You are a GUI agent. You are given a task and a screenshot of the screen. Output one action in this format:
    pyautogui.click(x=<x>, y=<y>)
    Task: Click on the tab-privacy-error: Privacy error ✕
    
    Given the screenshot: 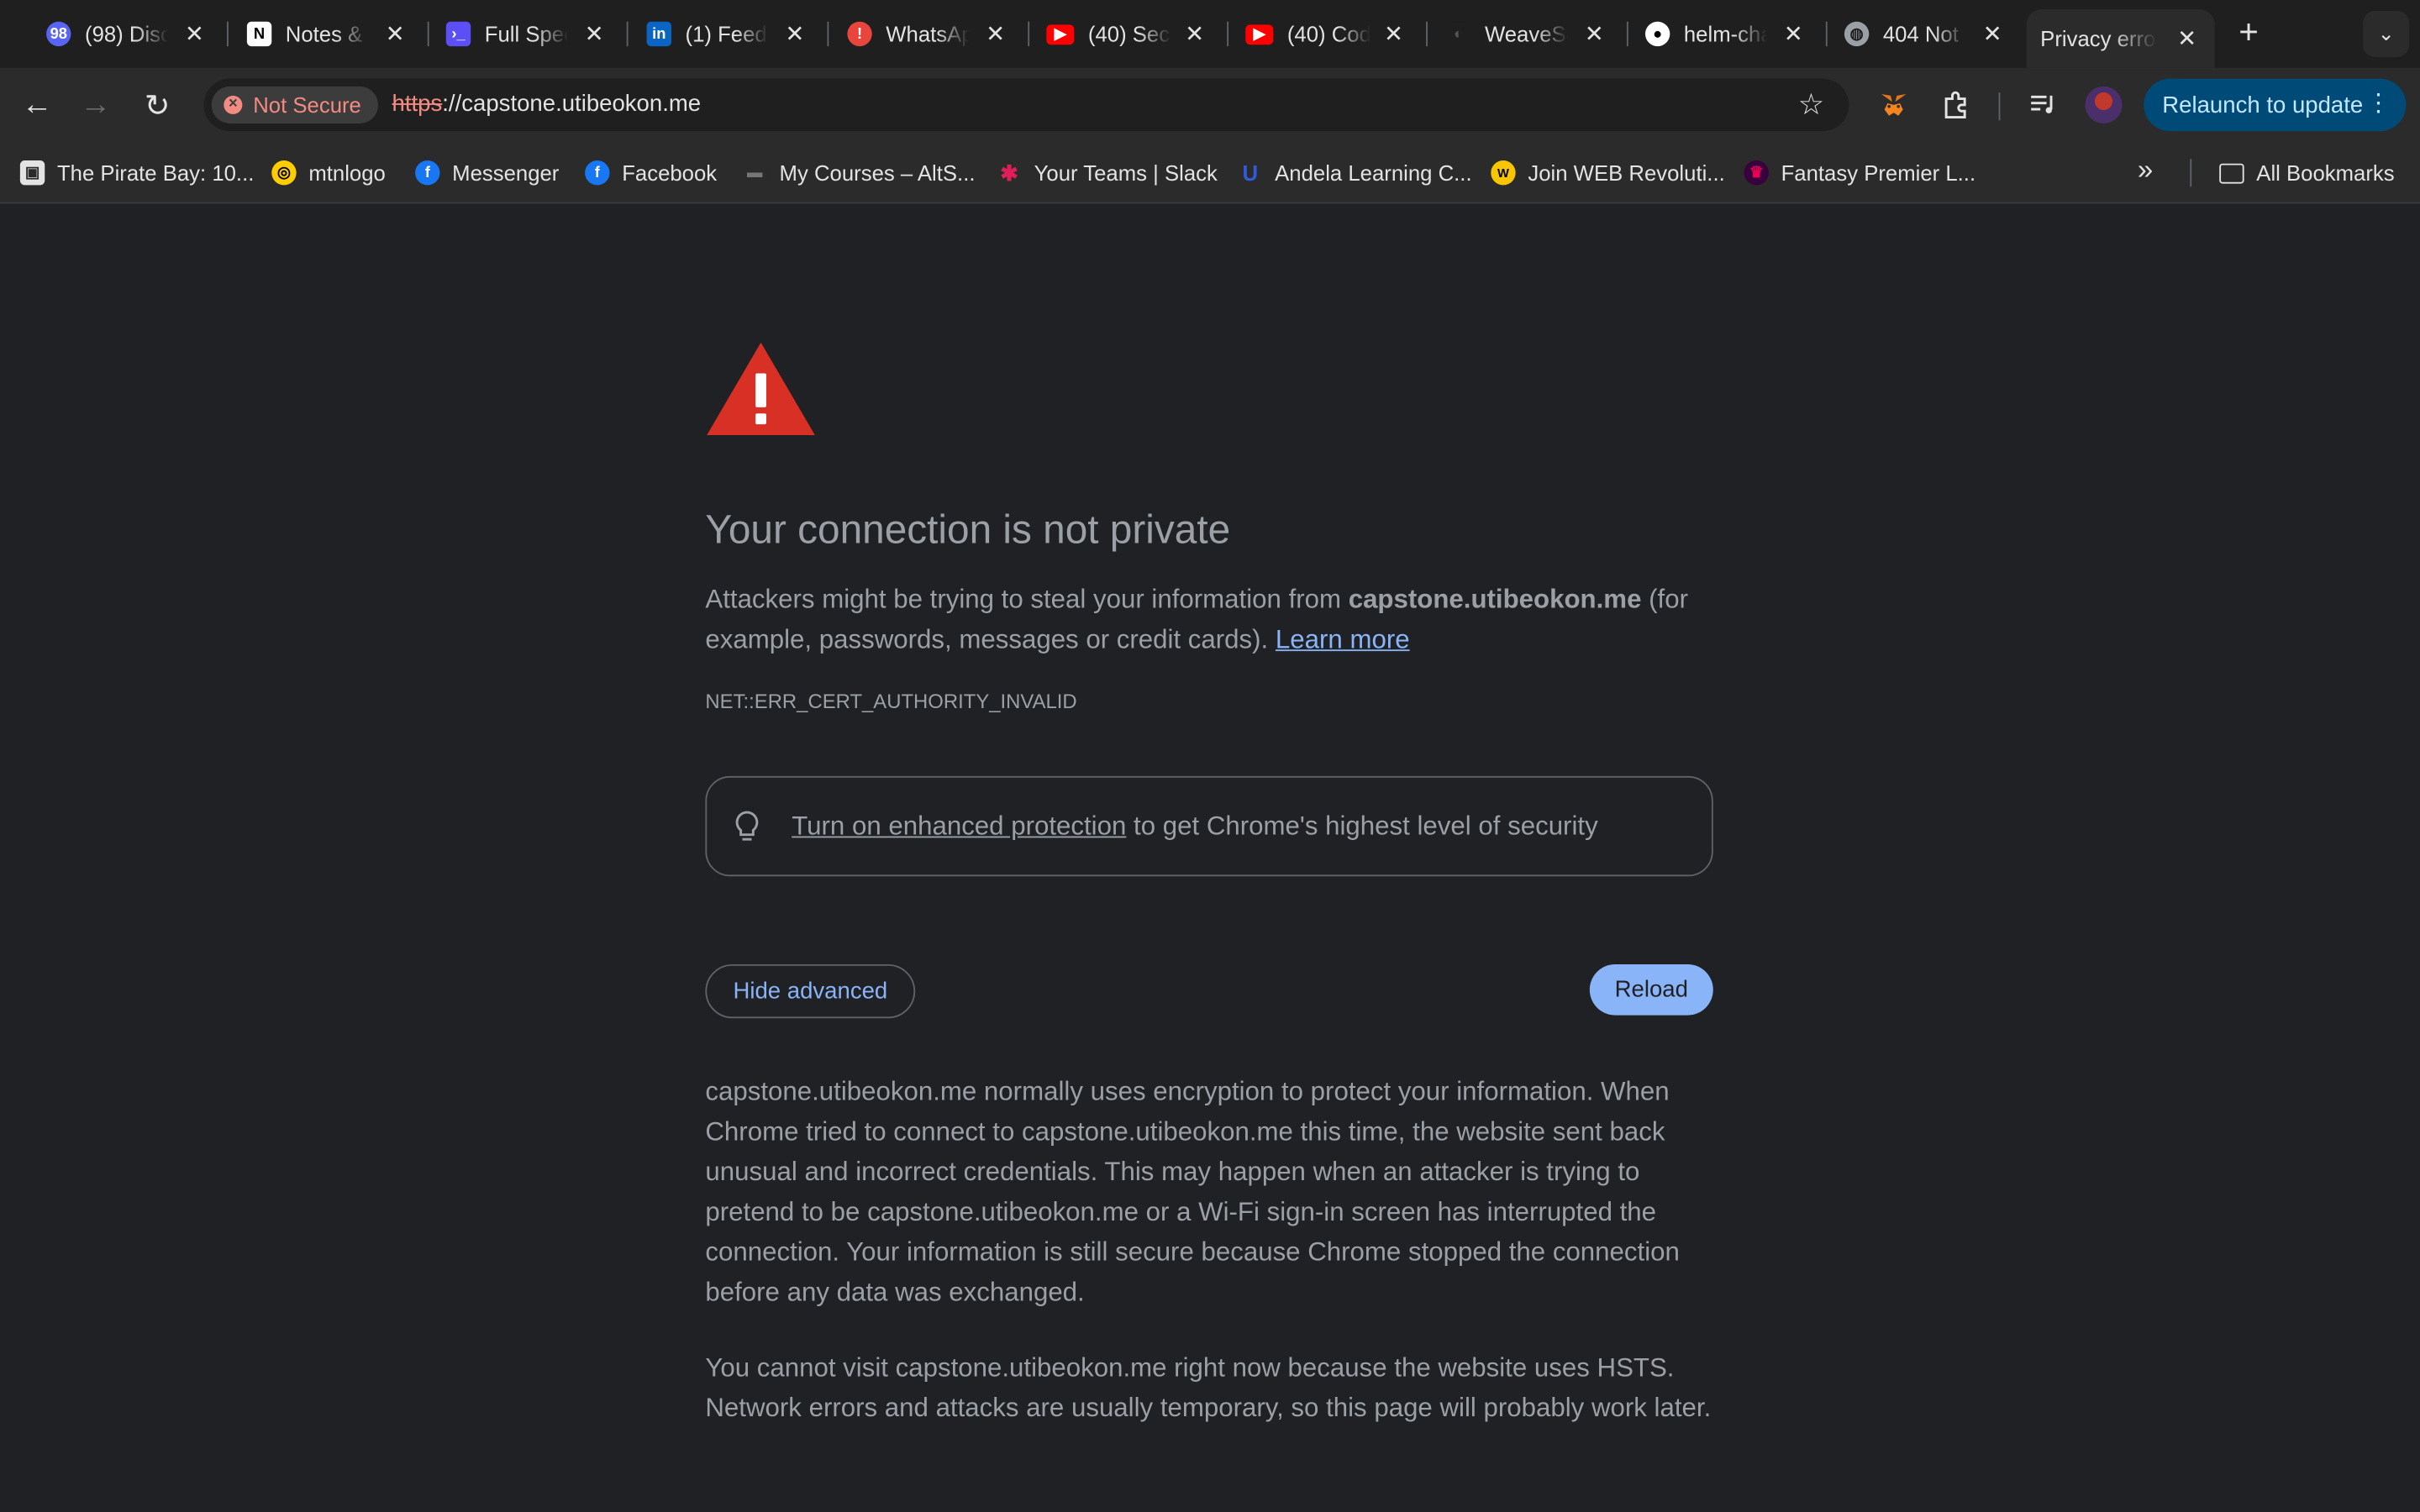 What is the action you would take?
    pyautogui.click(x=2120, y=38)
    